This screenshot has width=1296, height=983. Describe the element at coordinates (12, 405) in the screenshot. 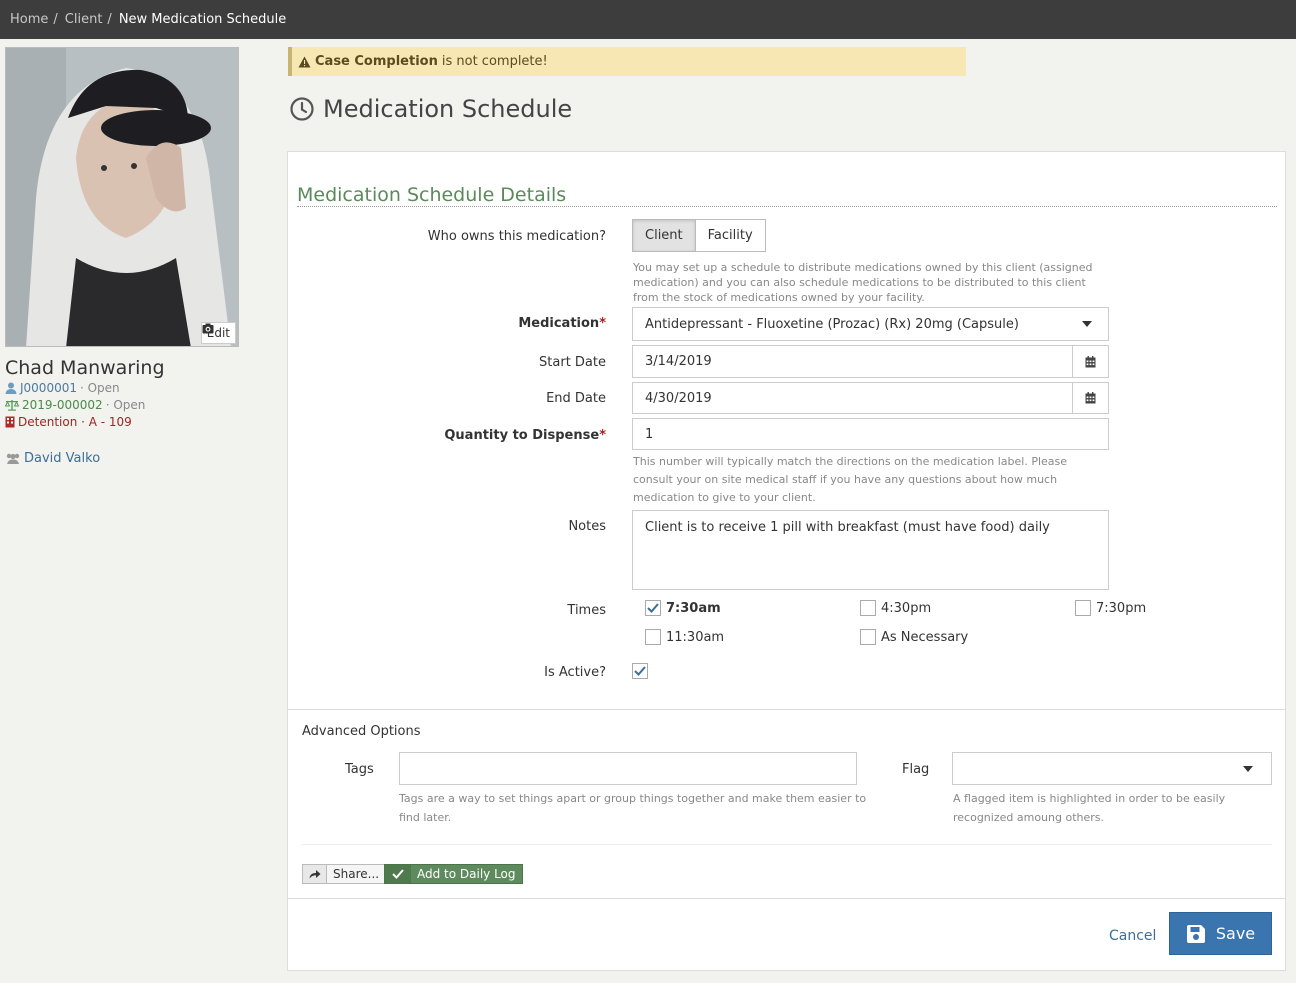

I see `scale-icon` at that location.